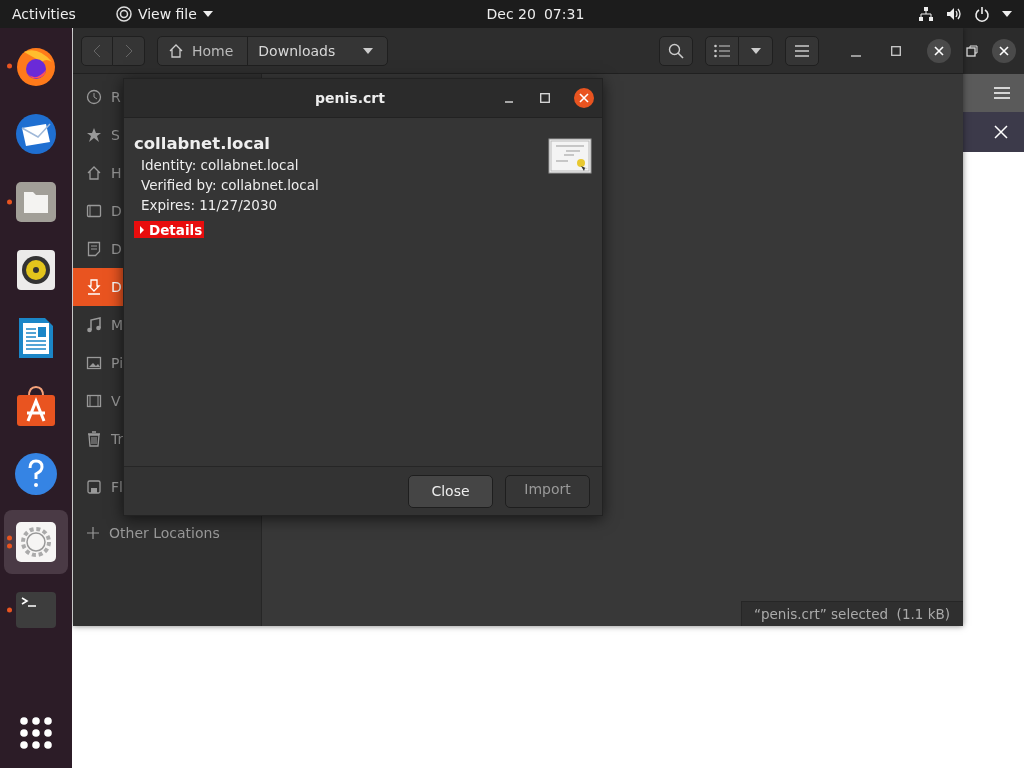 This screenshot has width=1024, height=768. I want to click on status-text: “penis.crt” selected (1.1 kB), so click(852, 613).